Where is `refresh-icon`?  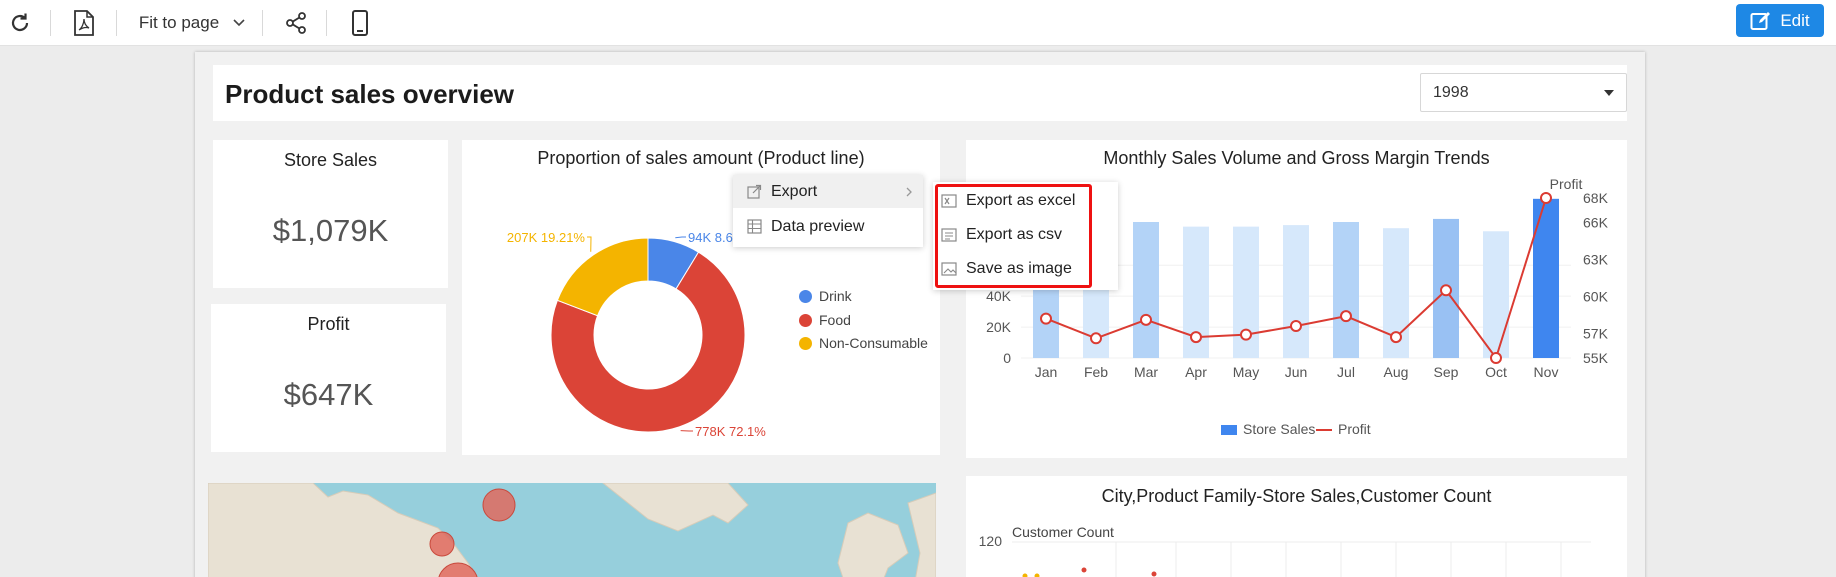 refresh-icon is located at coordinates (20, 22).